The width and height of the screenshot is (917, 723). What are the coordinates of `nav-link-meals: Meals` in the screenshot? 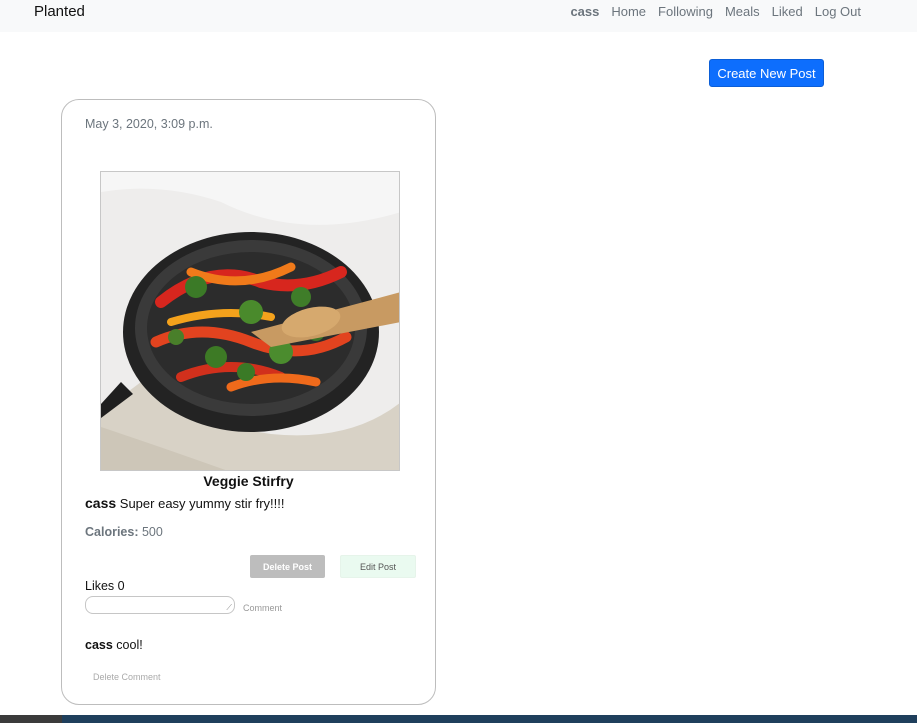 It's located at (742, 11).